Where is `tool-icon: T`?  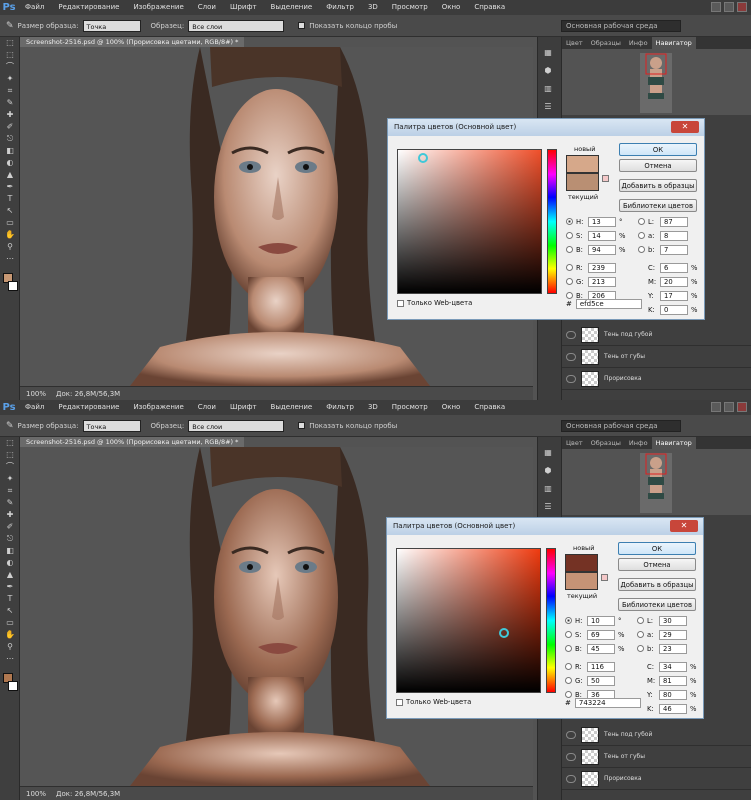
tool-icon: T is located at coordinates (10, 599).